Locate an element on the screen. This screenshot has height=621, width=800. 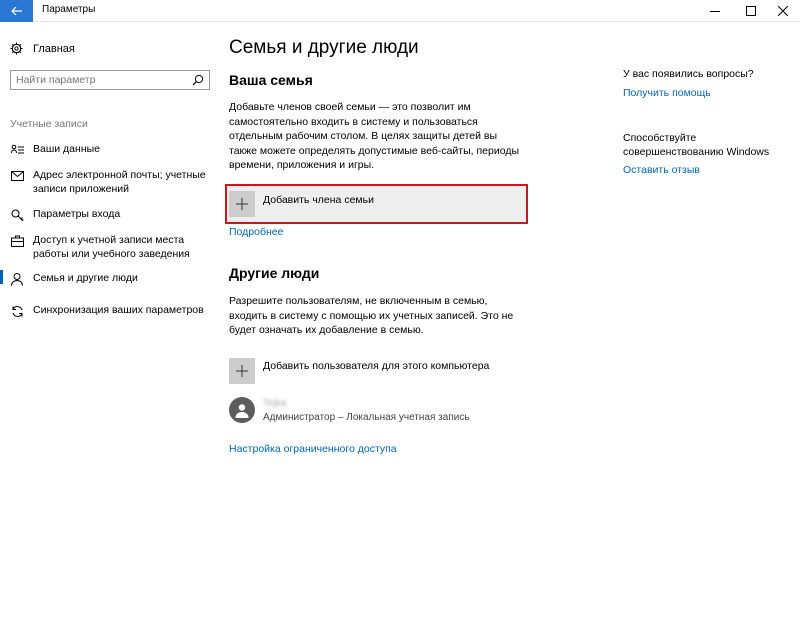
minimize-icon is located at coordinates (715, 11).